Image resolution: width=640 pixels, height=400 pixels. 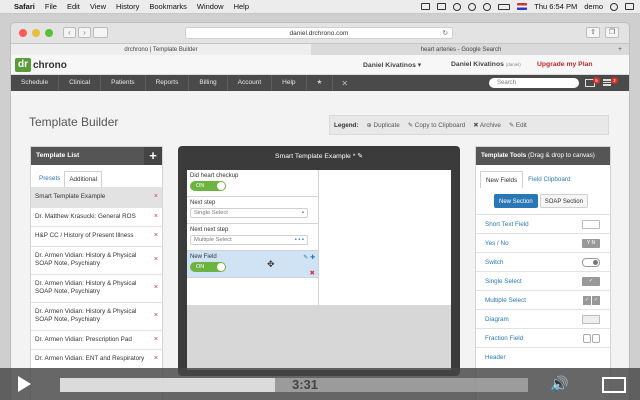 What do you see at coordinates (543, 280) in the screenshot?
I see `tool-single-select: Single Select ✓` at bounding box center [543, 280].